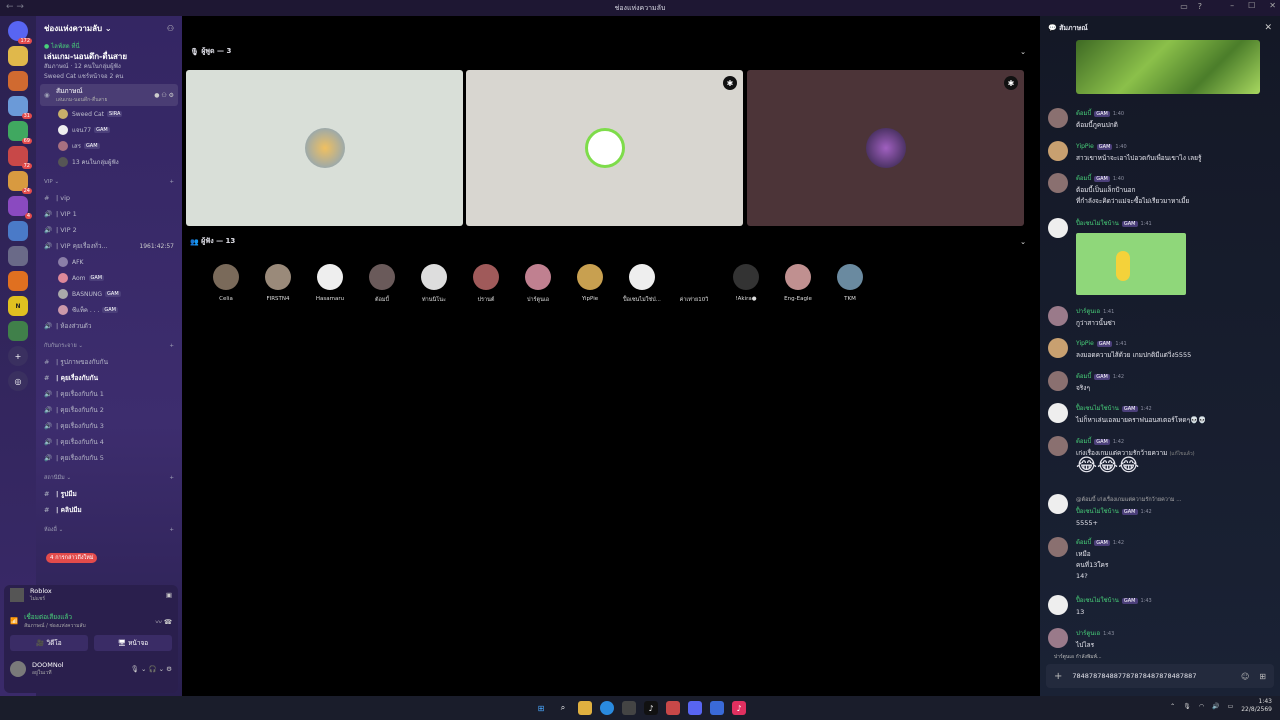 The width and height of the screenshot is (1280, 720). Describe the element at coordinates (18, 381) in the screenshot. I see `discover-icon: ◎` at that location.